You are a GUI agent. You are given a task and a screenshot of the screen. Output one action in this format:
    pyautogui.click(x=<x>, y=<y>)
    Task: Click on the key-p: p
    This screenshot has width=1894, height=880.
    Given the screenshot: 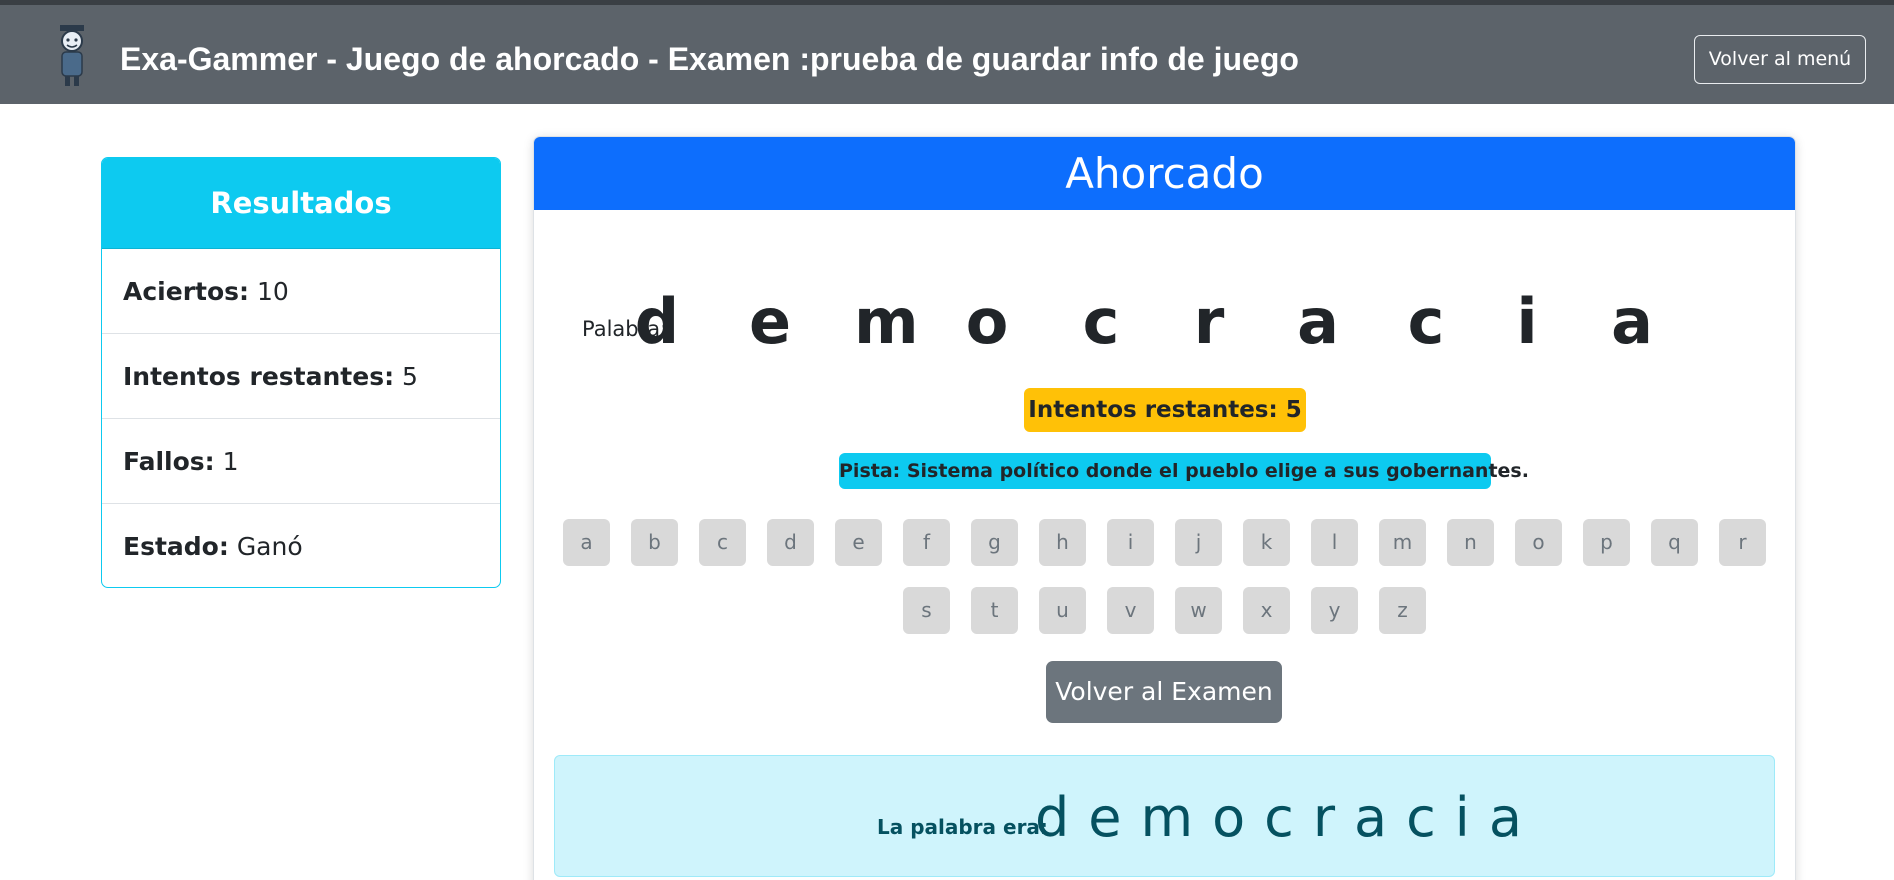 What is the action you would take?
    pyautogui.click(x=1606, y=542)
    